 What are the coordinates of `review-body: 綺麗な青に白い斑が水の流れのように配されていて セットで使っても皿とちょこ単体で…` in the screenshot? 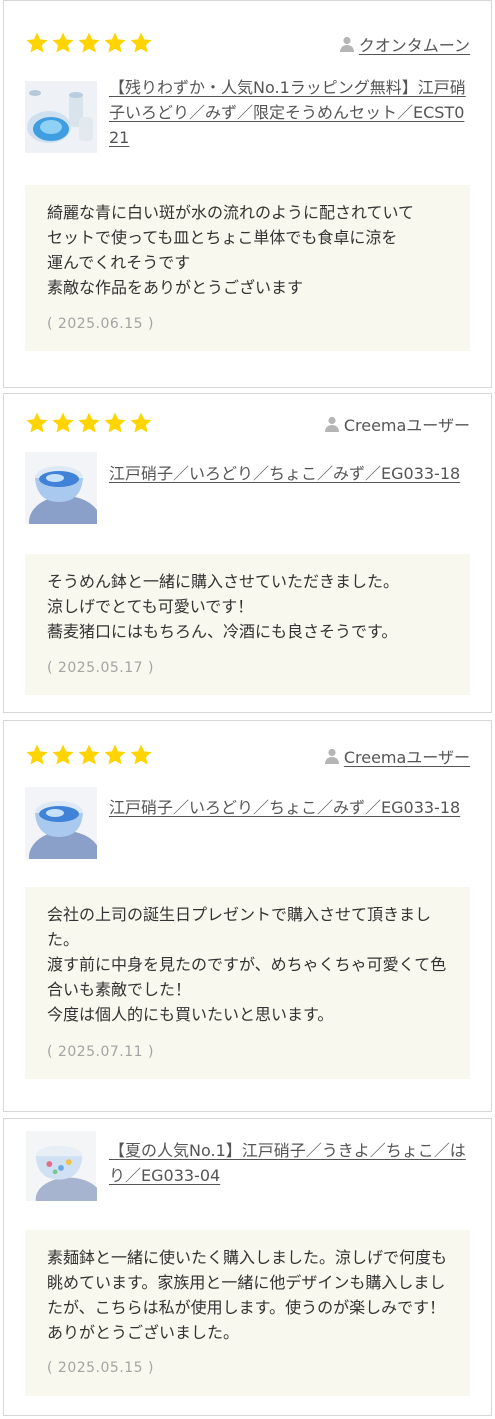 It's located at (247, 268).